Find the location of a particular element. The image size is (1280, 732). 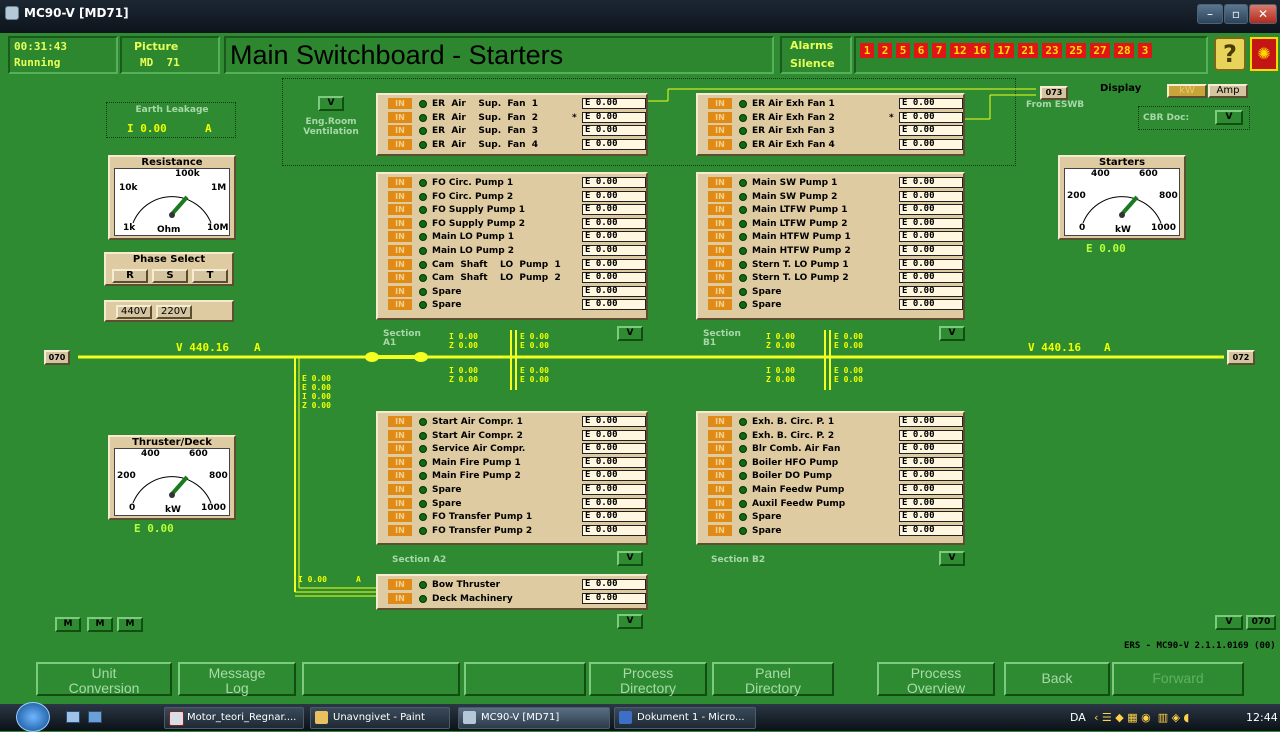

m-button-3: M is located at coordinates (130, 624).